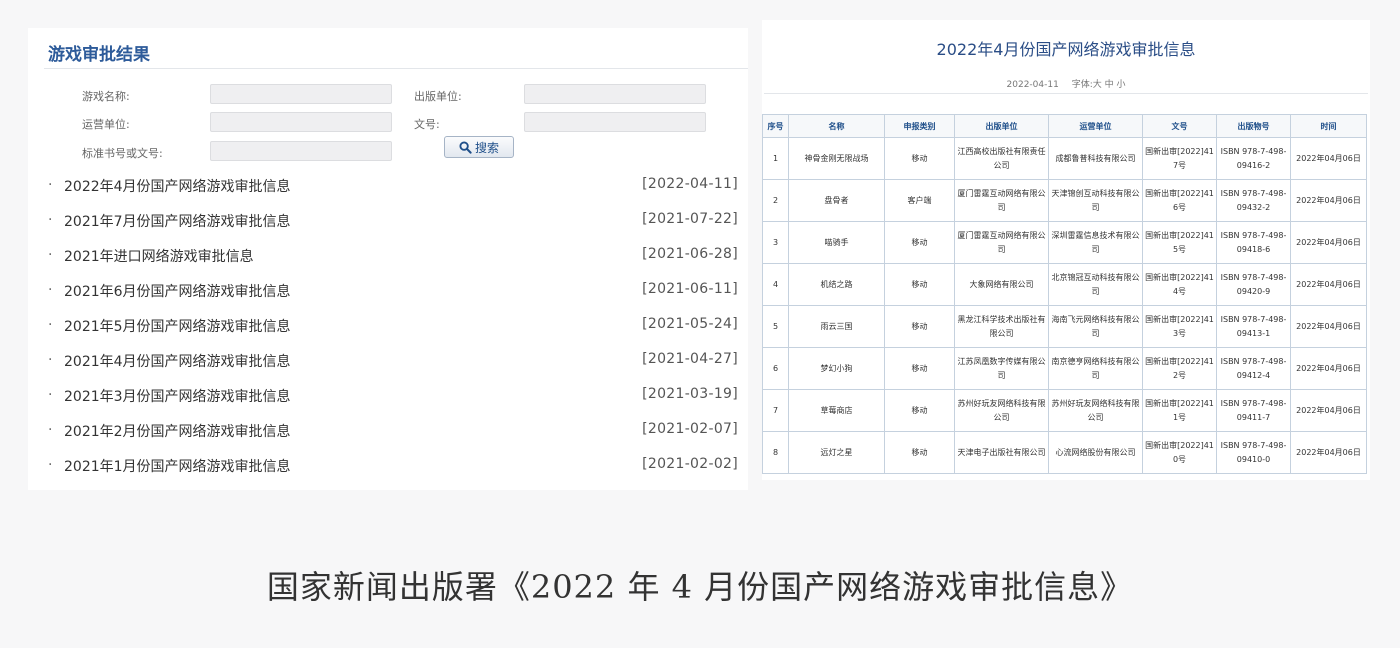  Describe the element at coordinates (393, 331) in the screenshot. I see `notice-item: · 2021年5月份国产网络游戏审批信息 [2021-05-24]` at that location.